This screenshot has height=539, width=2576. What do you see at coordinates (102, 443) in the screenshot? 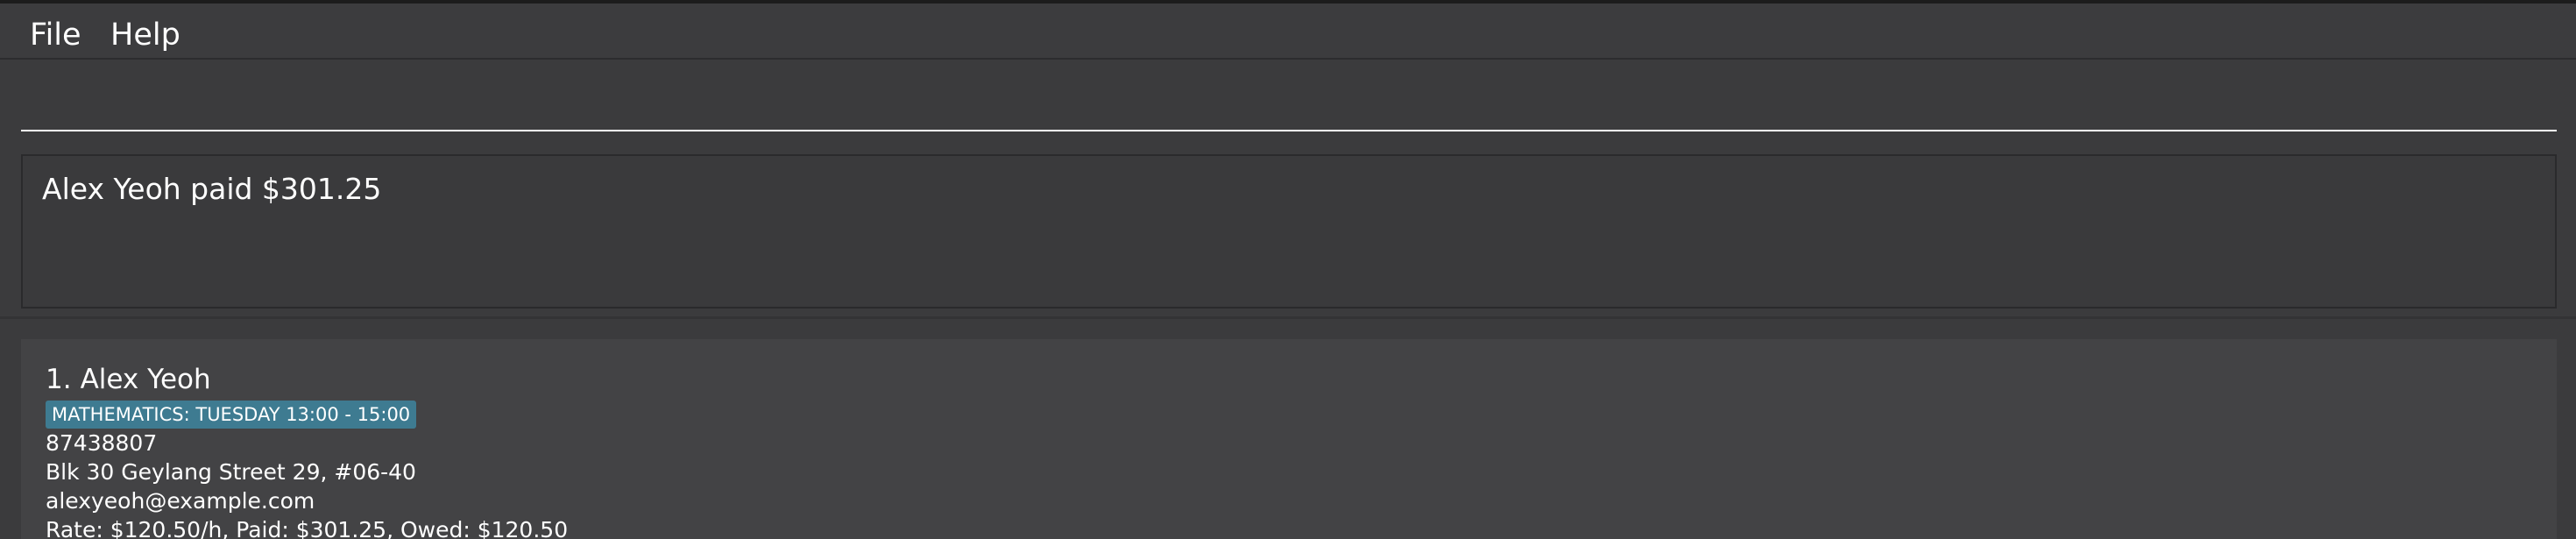
I see `person-phone: 87438807` at bounding box center [102, 443].